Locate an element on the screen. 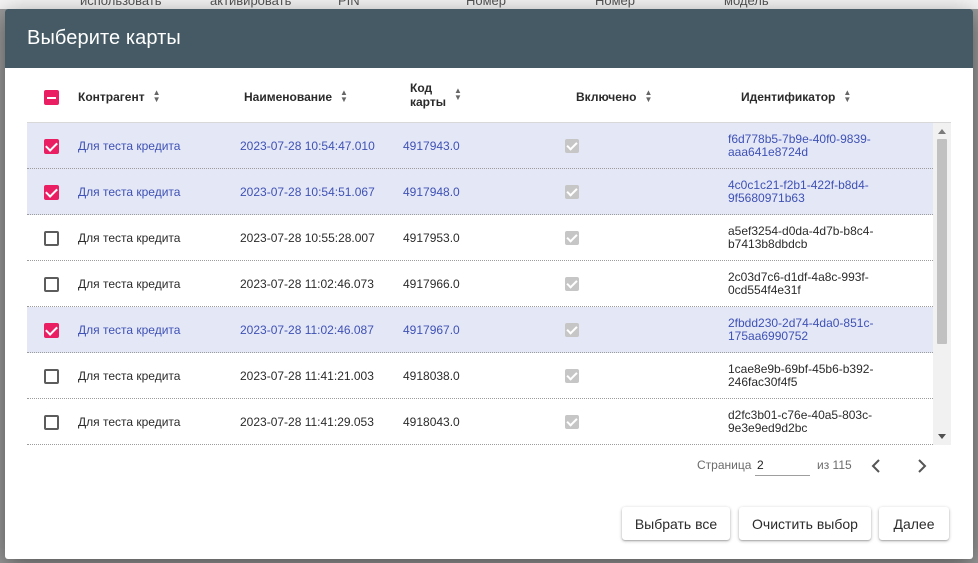  chevron-left-icon is located at coordinates (875, 466).